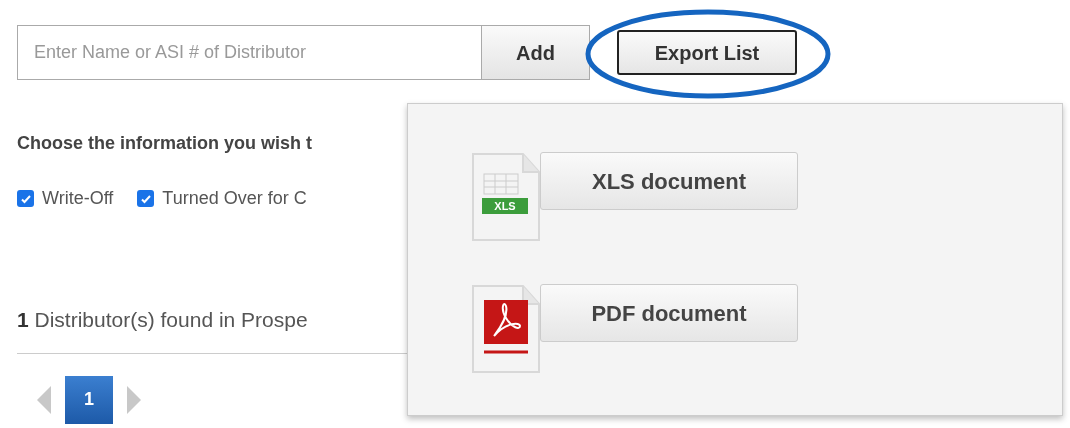 This screenshot has height=428, width=1070. Describe the element at coordinates (78, 198) in the screenshot. I see `option-label: Write-Off` at that location.